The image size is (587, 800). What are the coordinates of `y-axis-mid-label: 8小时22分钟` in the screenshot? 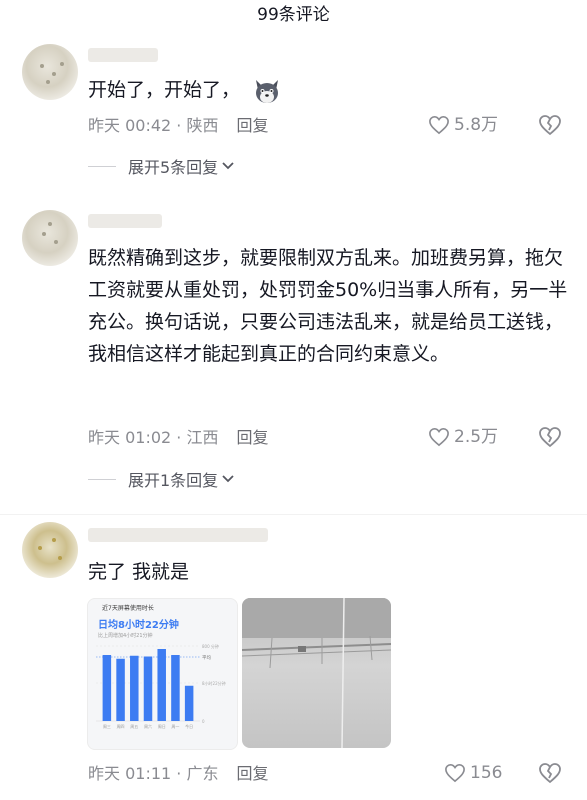 It's located at (214, 683).